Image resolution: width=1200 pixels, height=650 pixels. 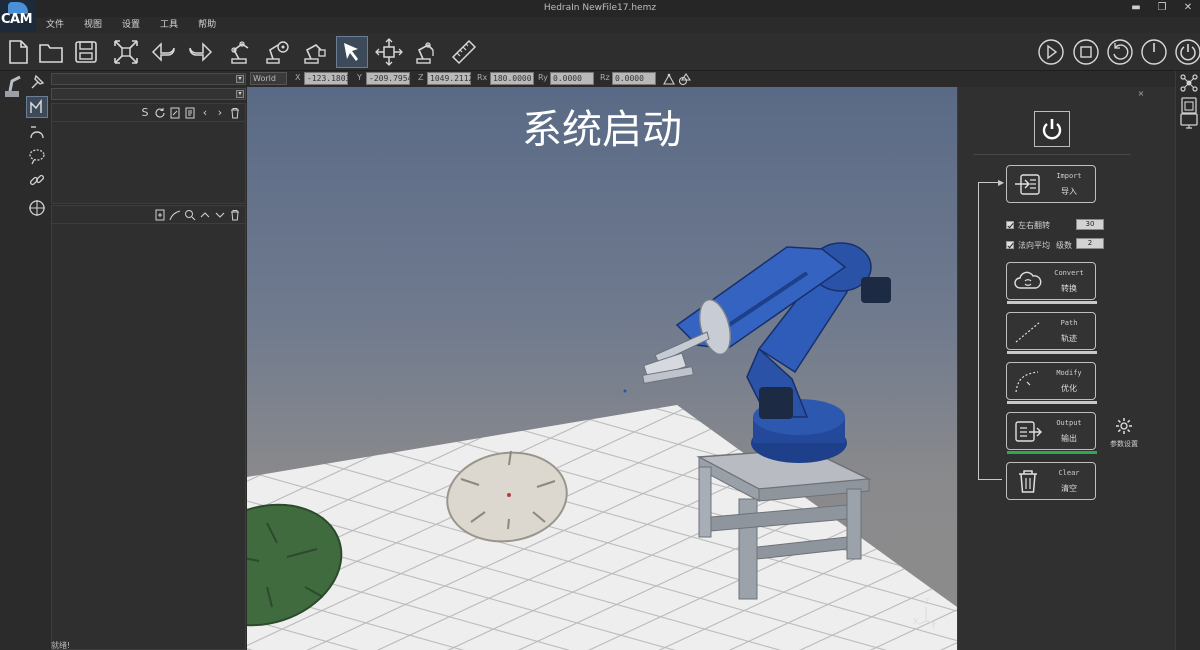 What do you see at coordinates (1051, 433) in the screenshot?
I see `output-button: Output 输出` at bounding box center [1051, 433].